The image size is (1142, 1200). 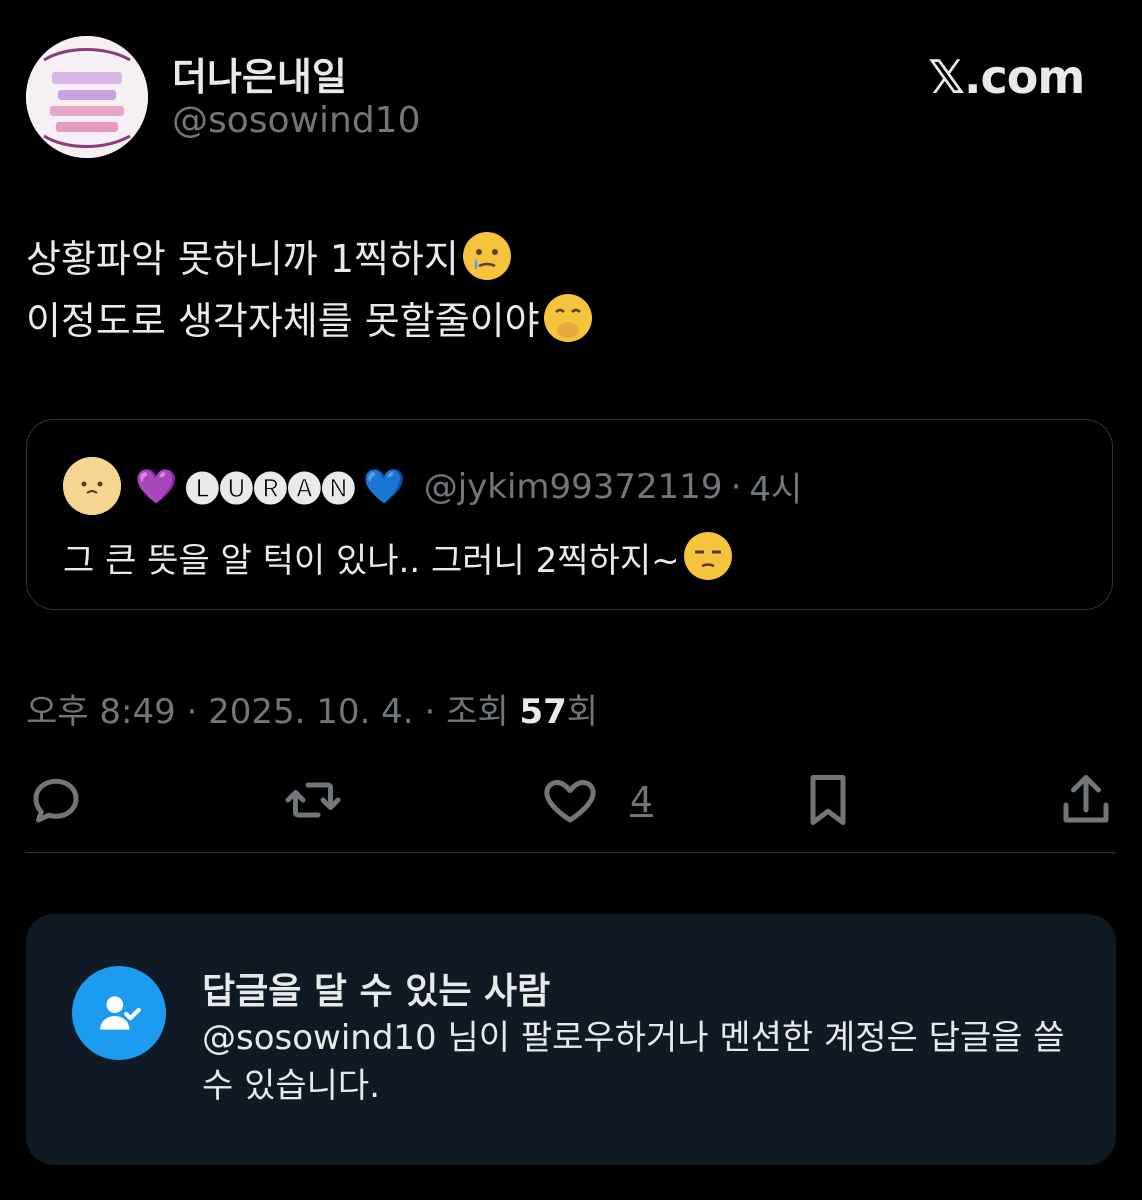 What do you see at coordinates (573, 486) in the screenshot?
I see `quote-author-handle: @jykim99372119` at bounding box center [573, 486].